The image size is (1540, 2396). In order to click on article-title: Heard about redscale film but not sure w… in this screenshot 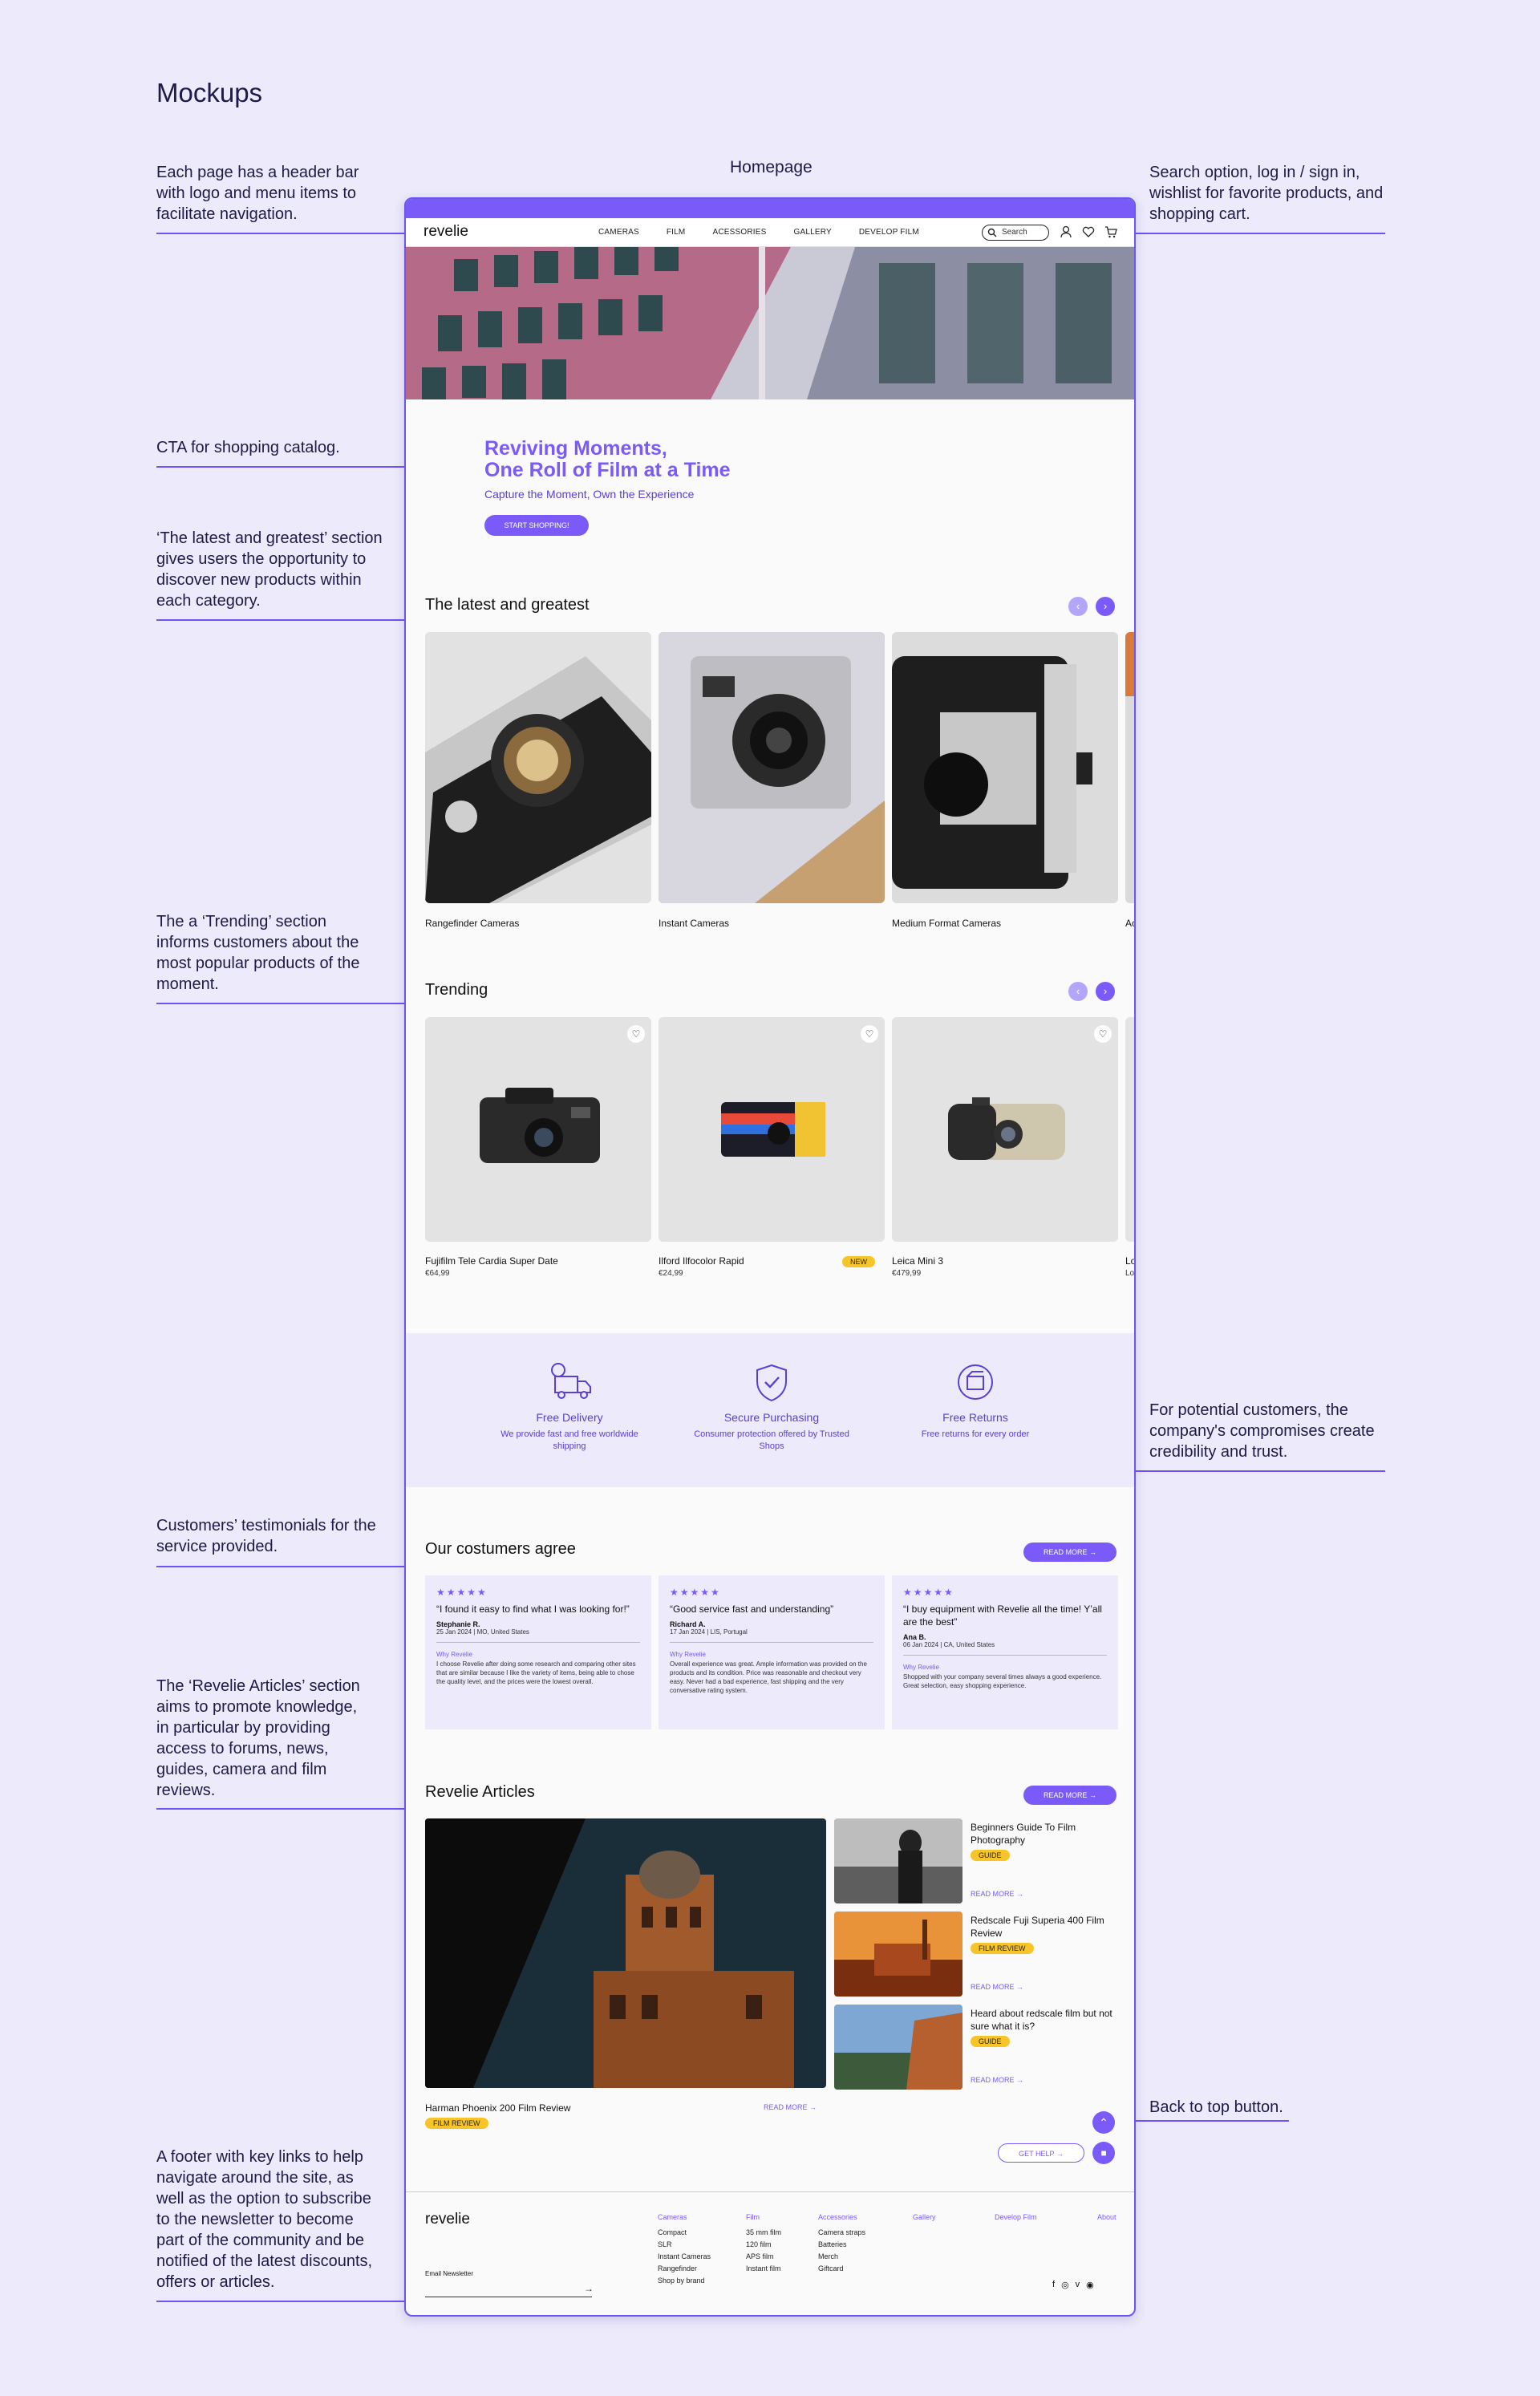, I will do `click(1043, 2020)`.